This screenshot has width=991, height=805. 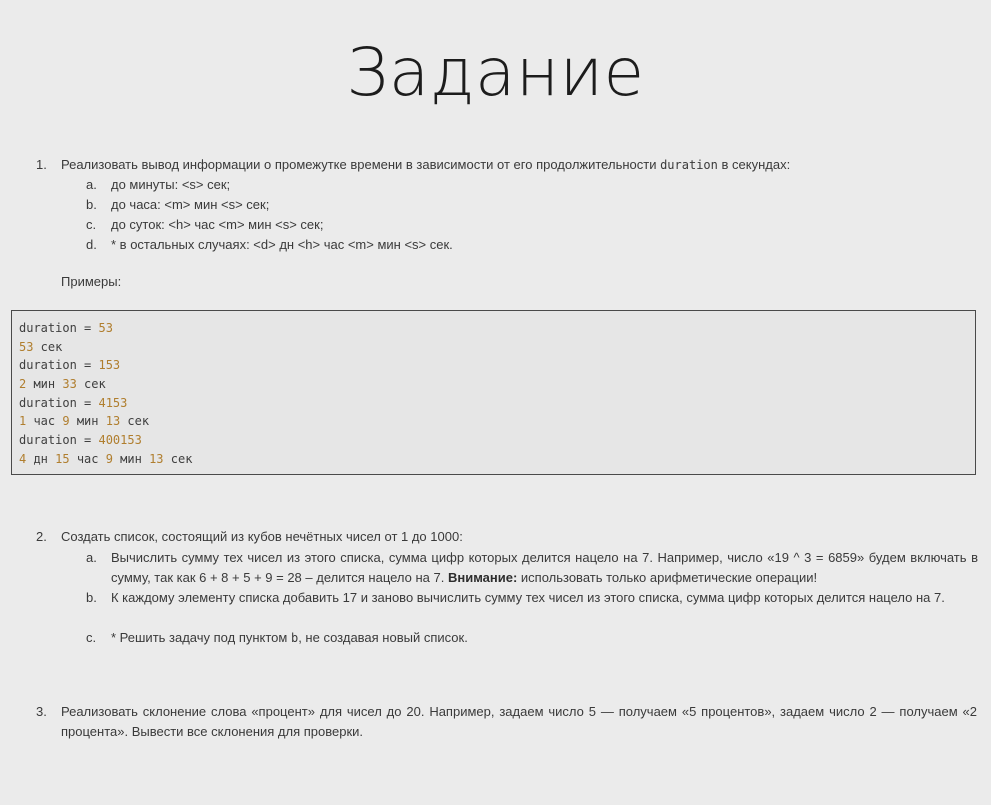 What do you see at coordinates (217, 224) in the screenshot?
I see `subitem-text: до суток: <h> час <m> мин <s> сек;` at bounding box center [217, 224].